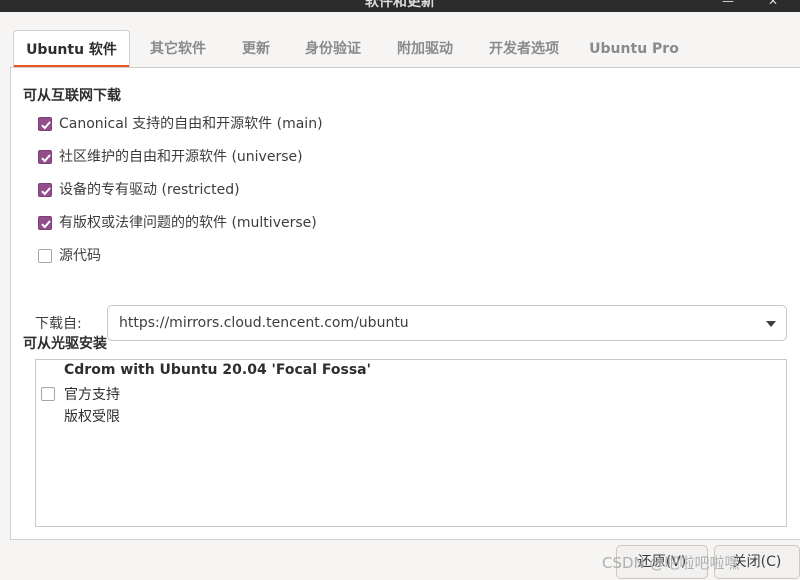  I want to click on dropdown-arrow-icon, so click(771, 324).